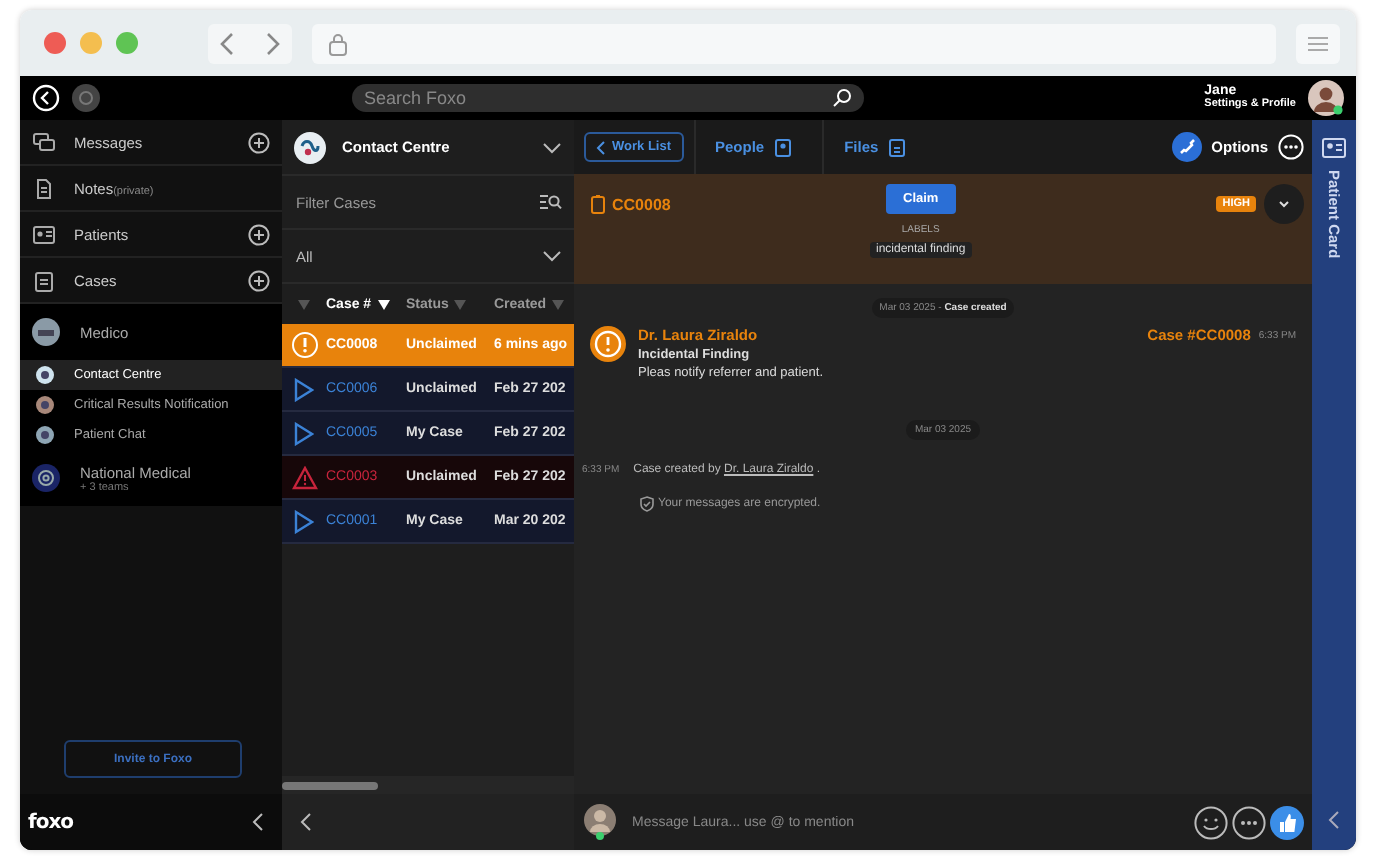 The height and width of the screenshot is (862, 1376). What do you see at coordinates (641, 204) in the screenshot?
I see `case-title: CC0008` at bounding box center [641, 204].